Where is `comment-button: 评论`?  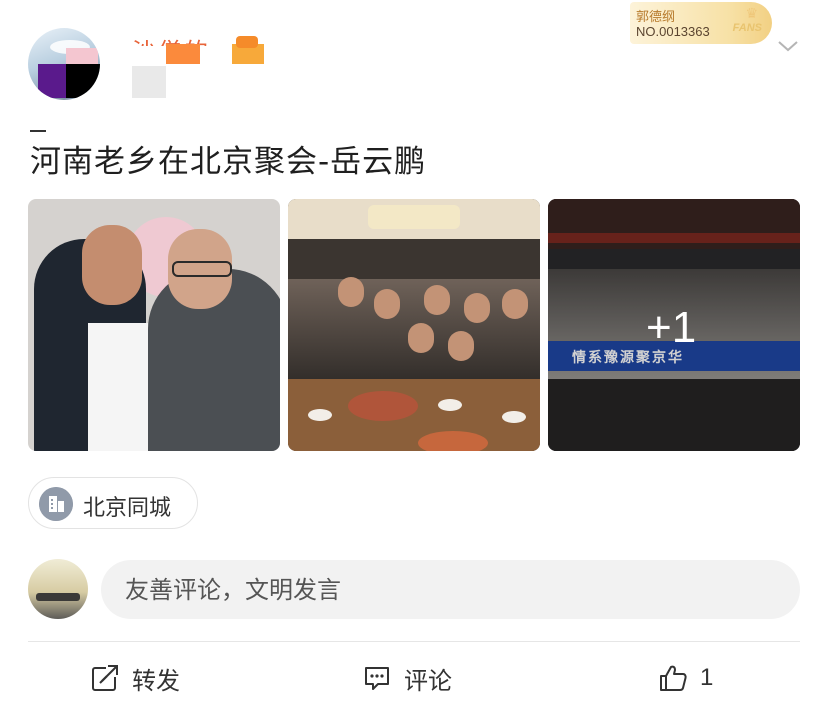 comment-button: 评论 is located at coordinates (407, 678).